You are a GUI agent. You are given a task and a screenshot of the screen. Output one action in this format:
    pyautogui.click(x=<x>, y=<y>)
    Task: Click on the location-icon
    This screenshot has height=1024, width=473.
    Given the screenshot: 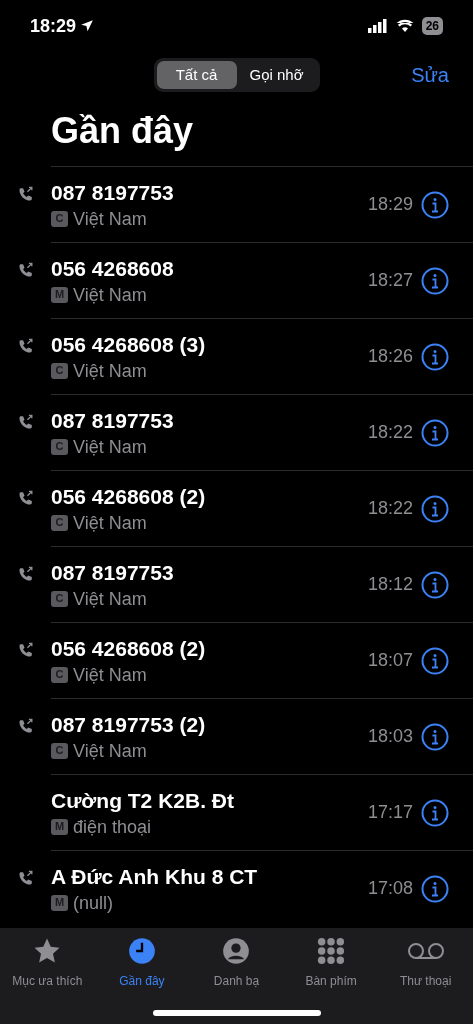 What is the action you would take?
    pyautogui.click(x=87, y=26)
    